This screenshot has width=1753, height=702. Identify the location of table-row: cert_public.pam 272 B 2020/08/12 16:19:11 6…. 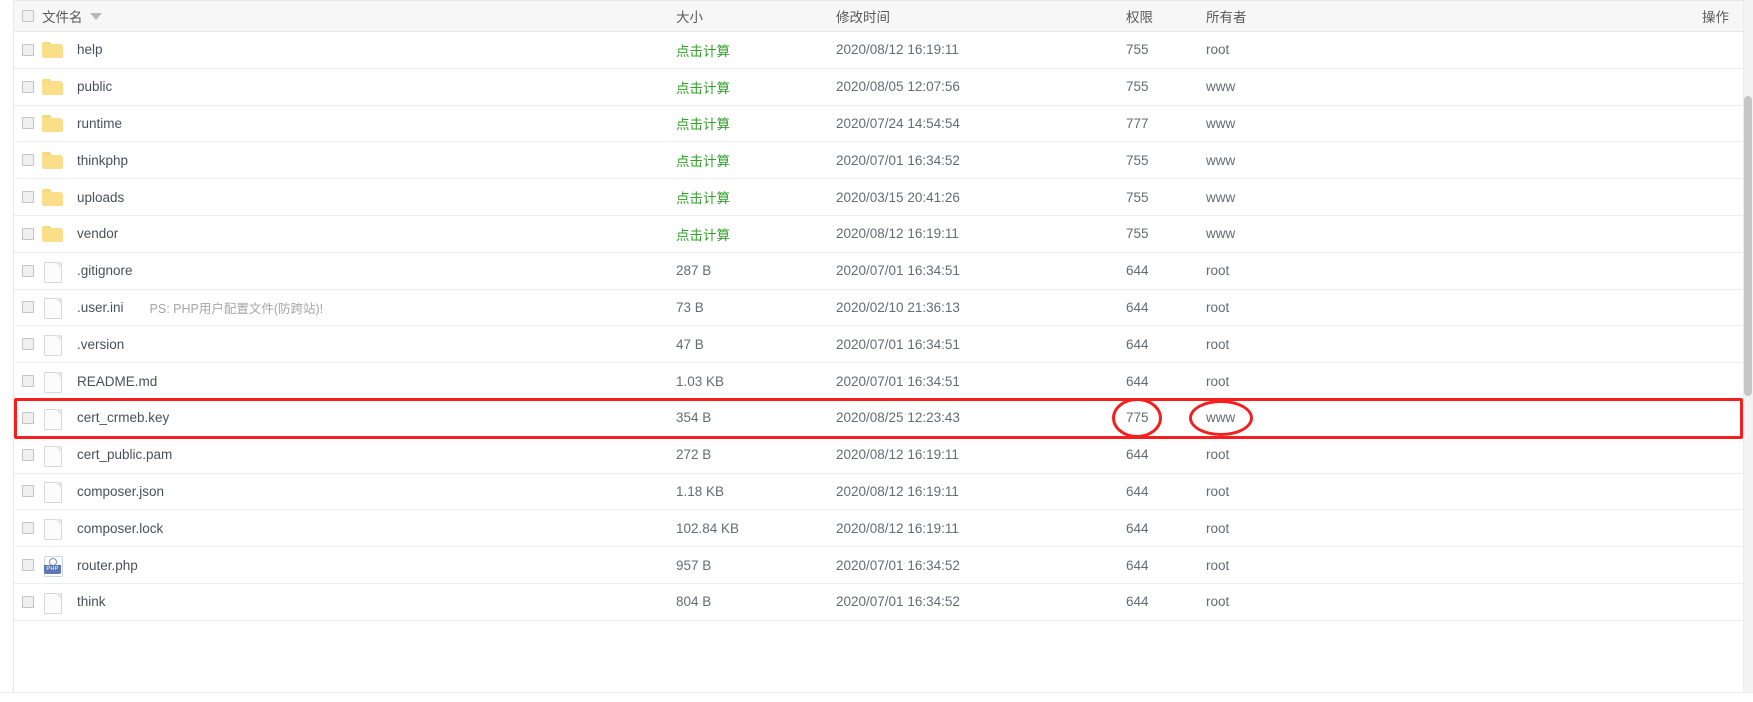
(878, 455).